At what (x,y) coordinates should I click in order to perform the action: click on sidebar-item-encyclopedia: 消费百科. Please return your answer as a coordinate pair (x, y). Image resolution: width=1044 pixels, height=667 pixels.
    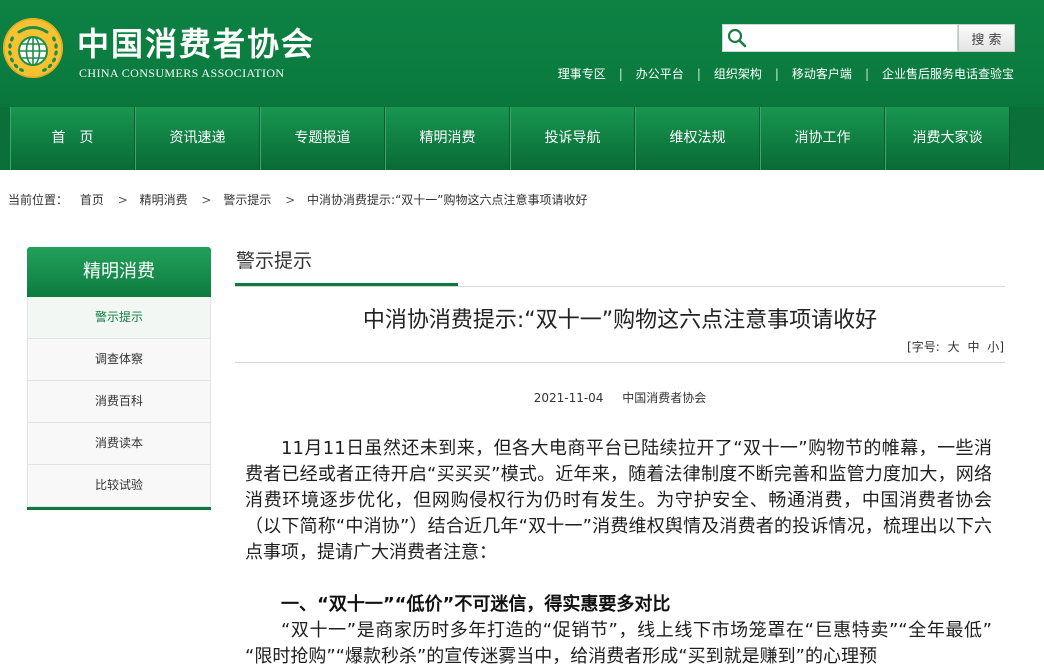
    Looking at the image, I should click on (119, 402).